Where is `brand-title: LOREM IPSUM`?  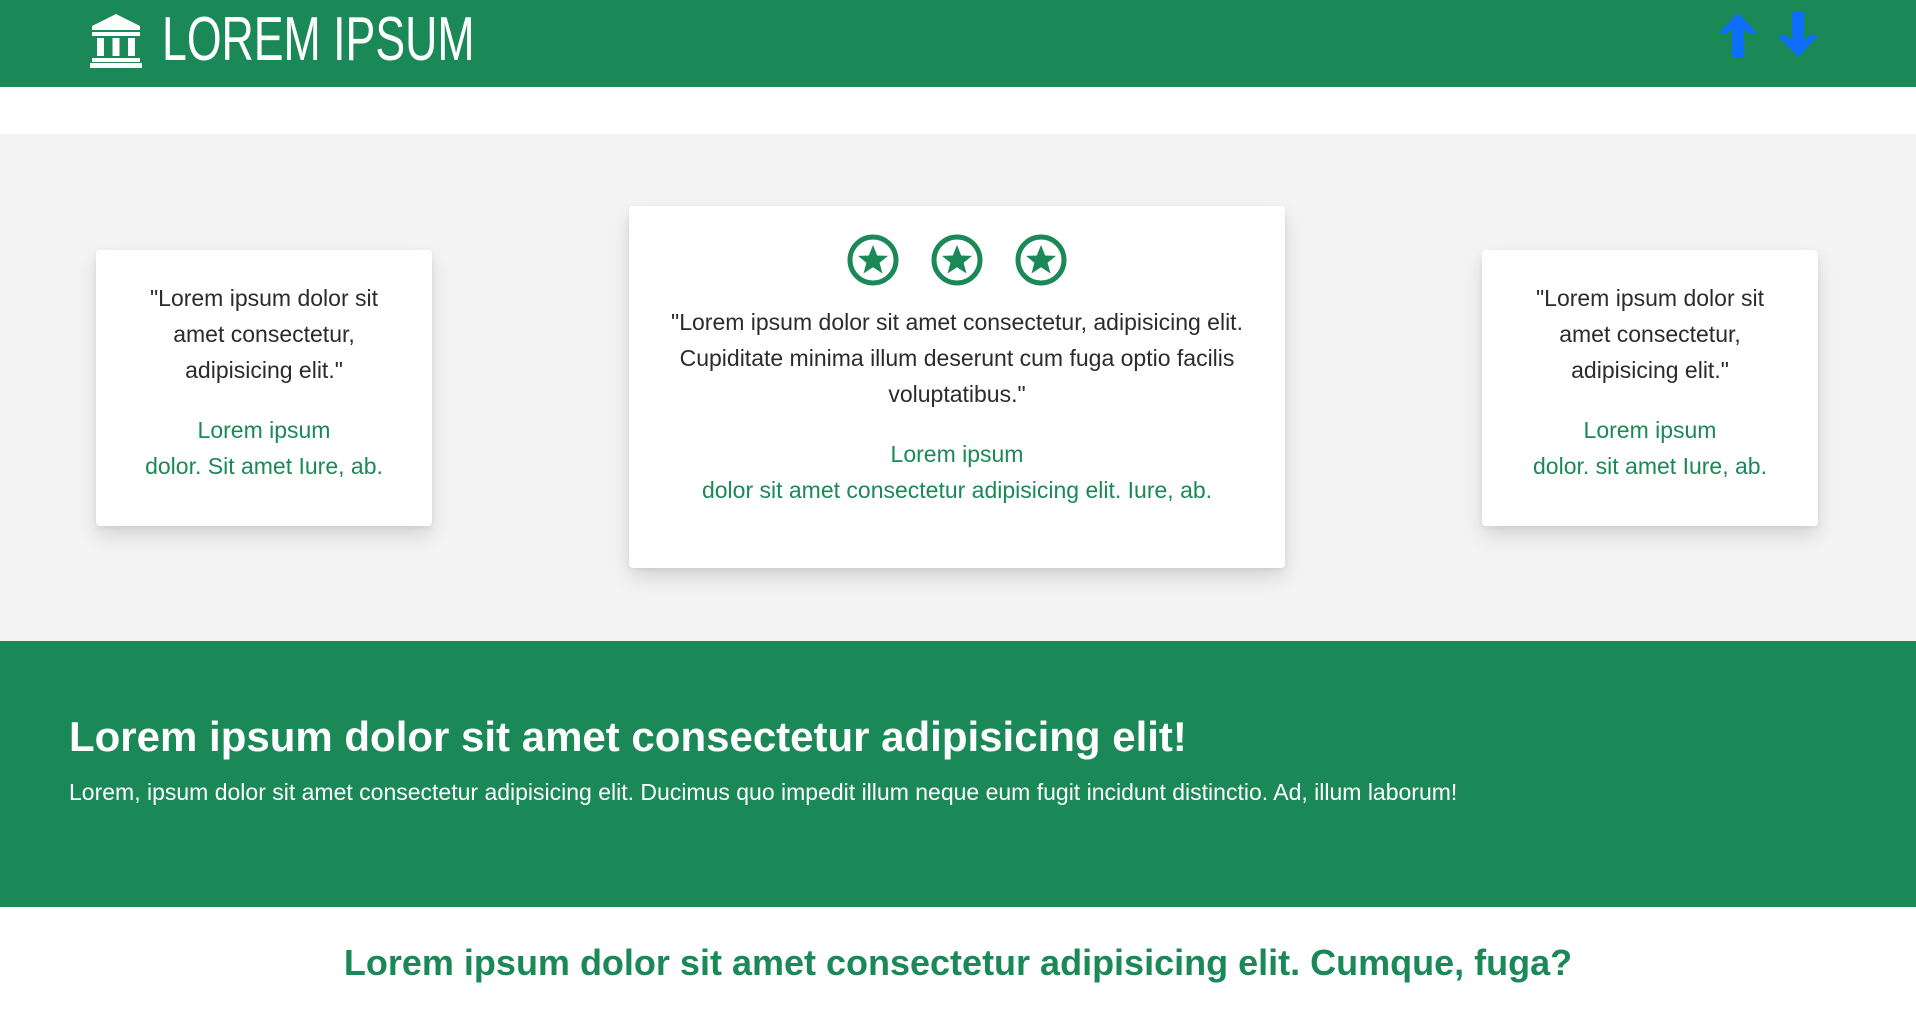 brand-title: LOREM IPSUM is located at coordinates (318, 39).